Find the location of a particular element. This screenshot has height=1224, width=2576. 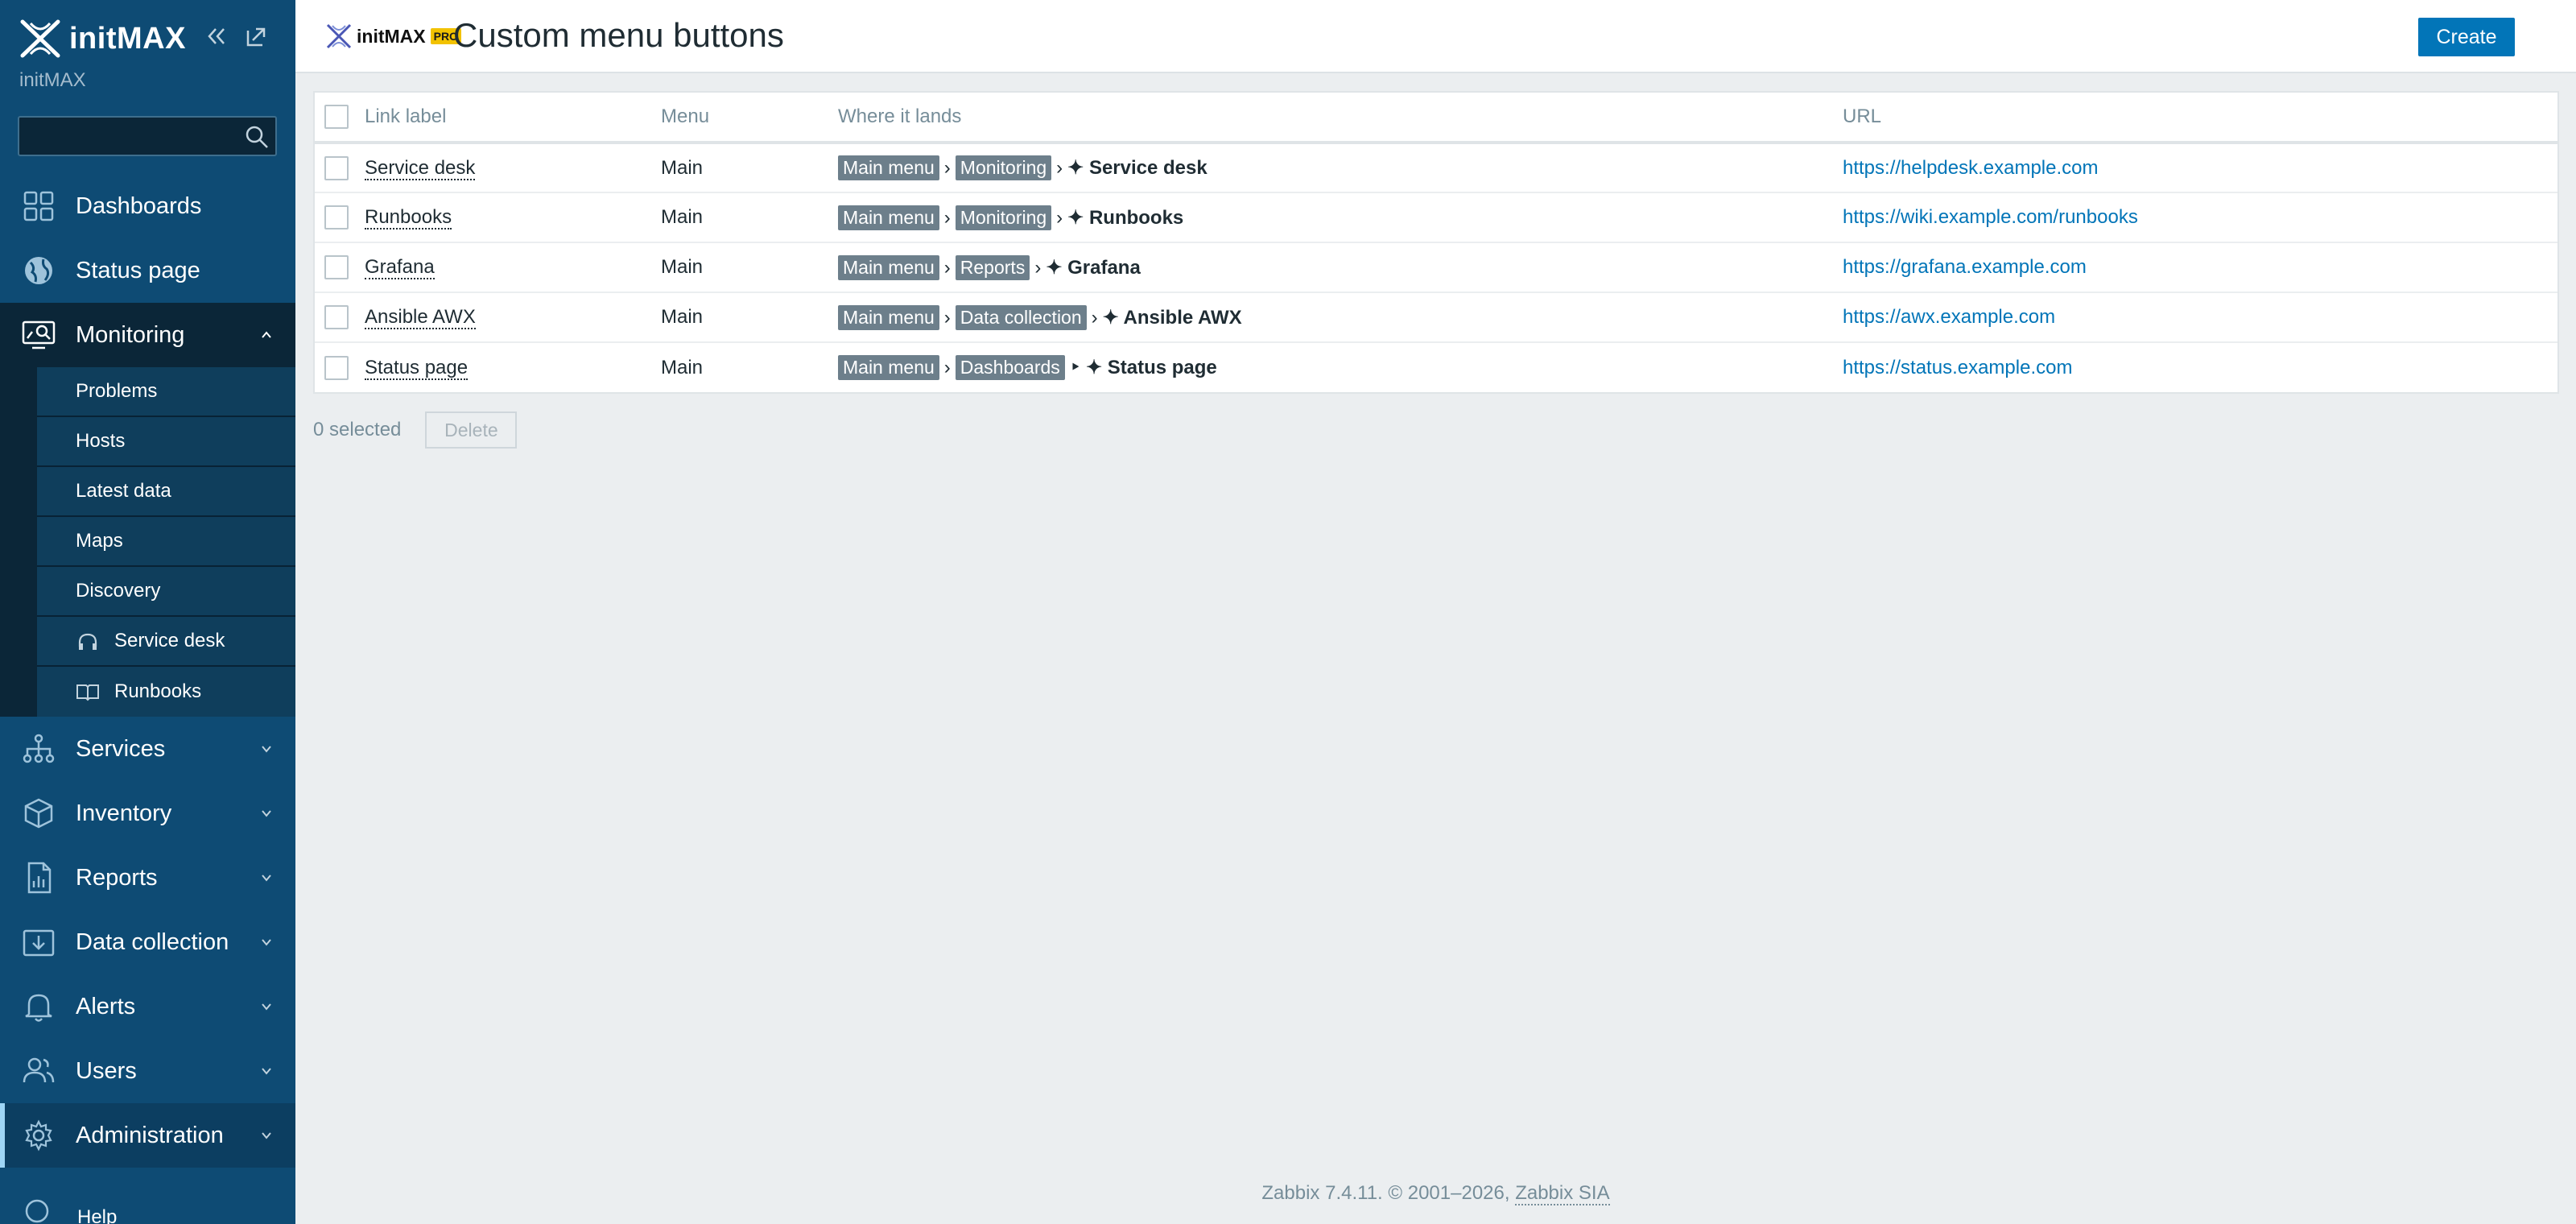

page-header: initMAX PRO Custom menu buttons Create is located at coordinates (1435, 36).